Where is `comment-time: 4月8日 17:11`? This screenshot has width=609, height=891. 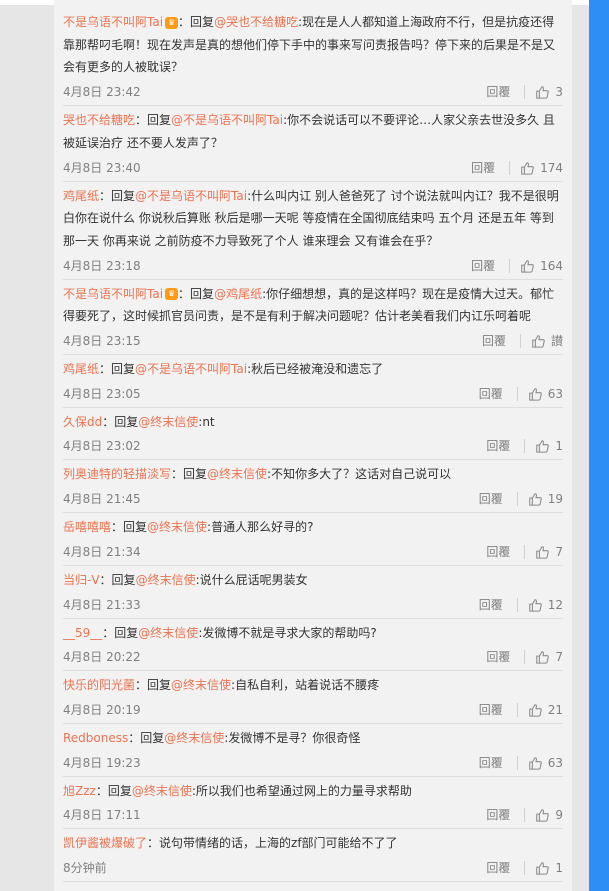
comment-time: 4月8日 17:11 is located at coordinates (102, 815).